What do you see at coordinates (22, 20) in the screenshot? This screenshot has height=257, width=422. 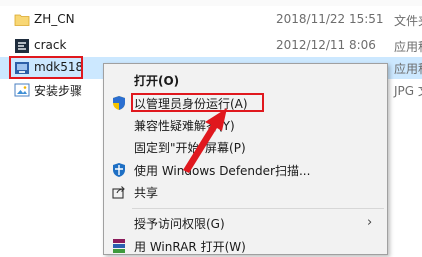 I see `folder-icon` at bounding box center [22, 20].